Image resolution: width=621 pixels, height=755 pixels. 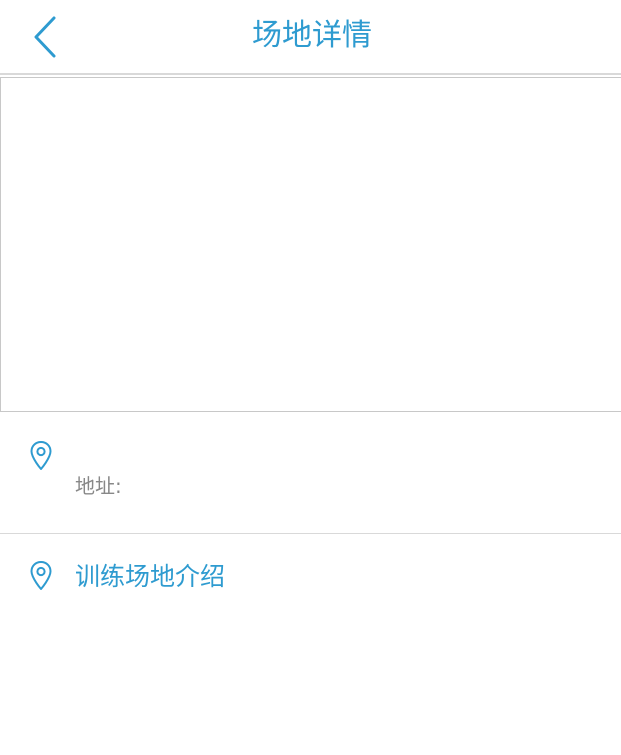 I want to click on header-bar: 场地详情, so click(x=310, y=37).